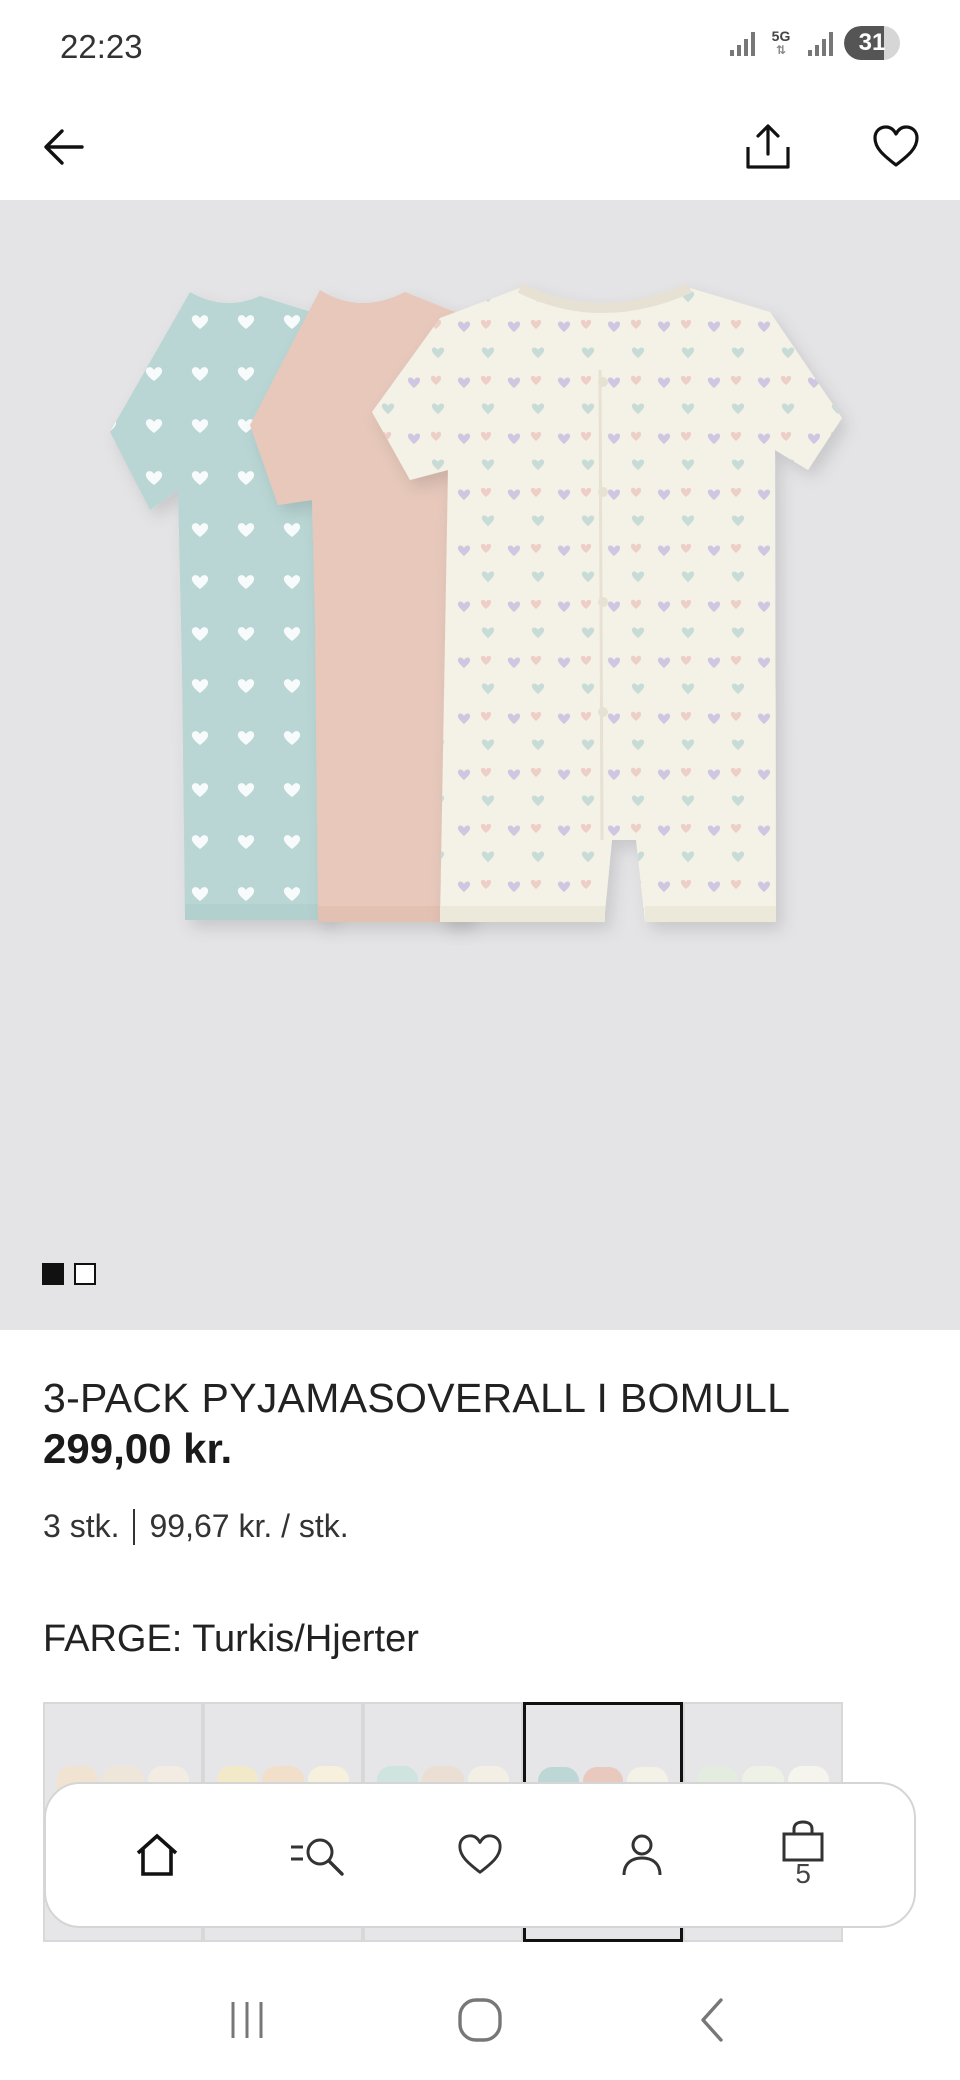 The width and height of the screenshot is (960, 2080). I want to click on favorite-button, so click(896, 147).